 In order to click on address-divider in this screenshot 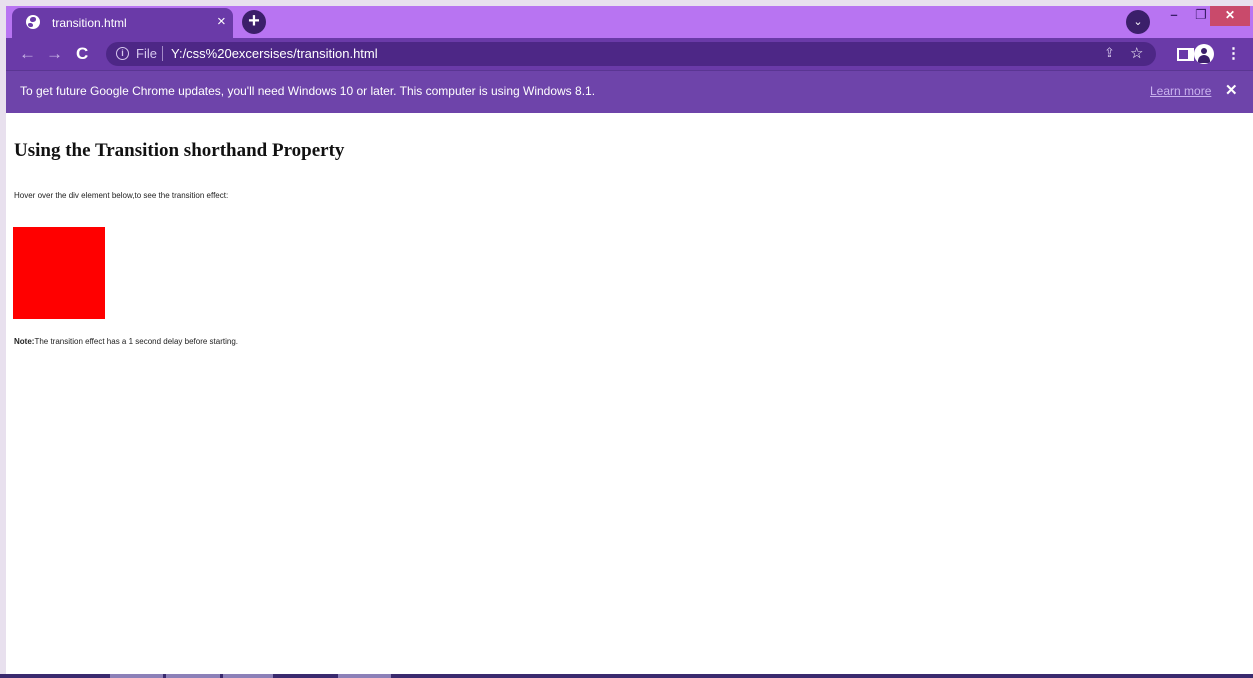, I will do `click(162, 53)`.